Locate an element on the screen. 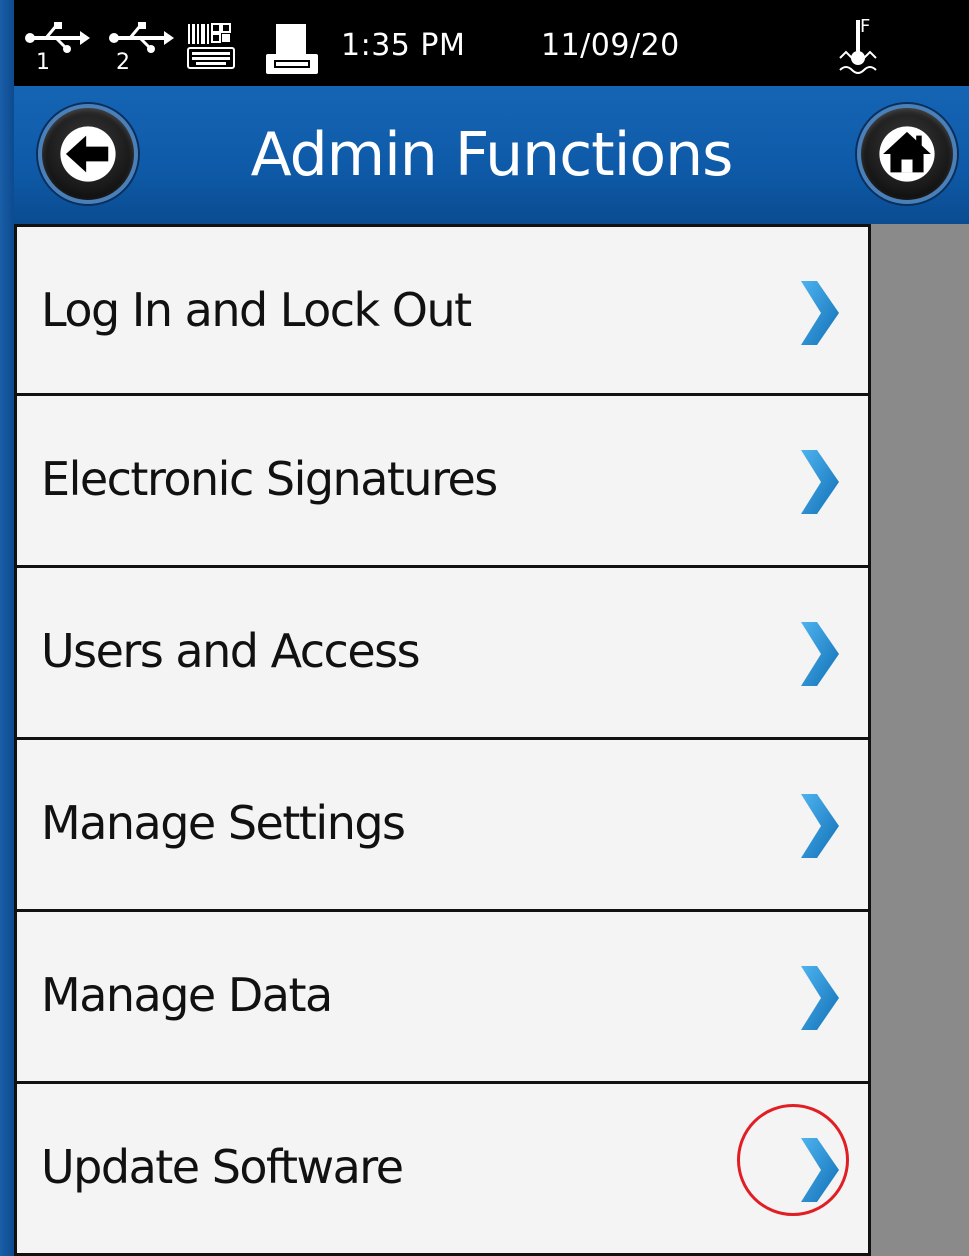 The image size is (969, 1256). page-title: Admin Functions is located at coordinates (492, 155).